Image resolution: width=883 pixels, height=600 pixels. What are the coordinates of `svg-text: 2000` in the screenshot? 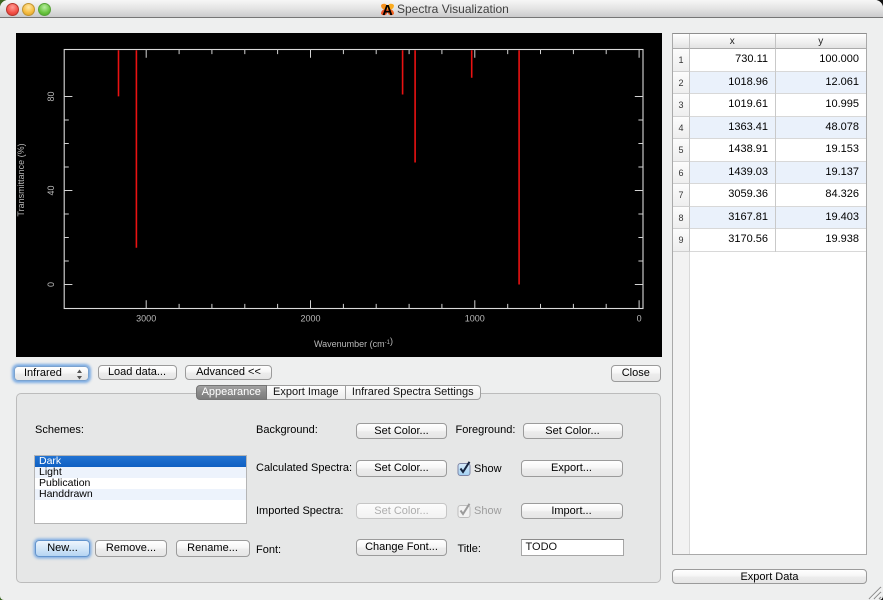 It's located at (310, 319).